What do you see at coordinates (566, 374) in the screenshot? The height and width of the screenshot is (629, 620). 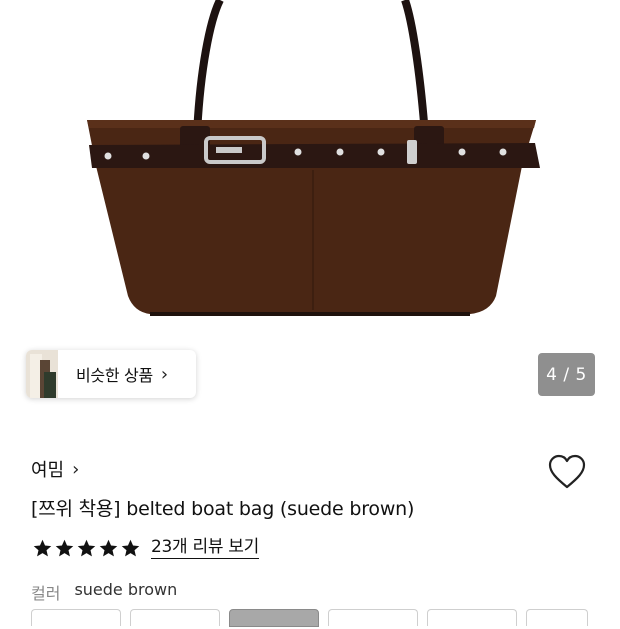 I see `image-page-indicator: 4 / 5` at bounding box center [566, 374].